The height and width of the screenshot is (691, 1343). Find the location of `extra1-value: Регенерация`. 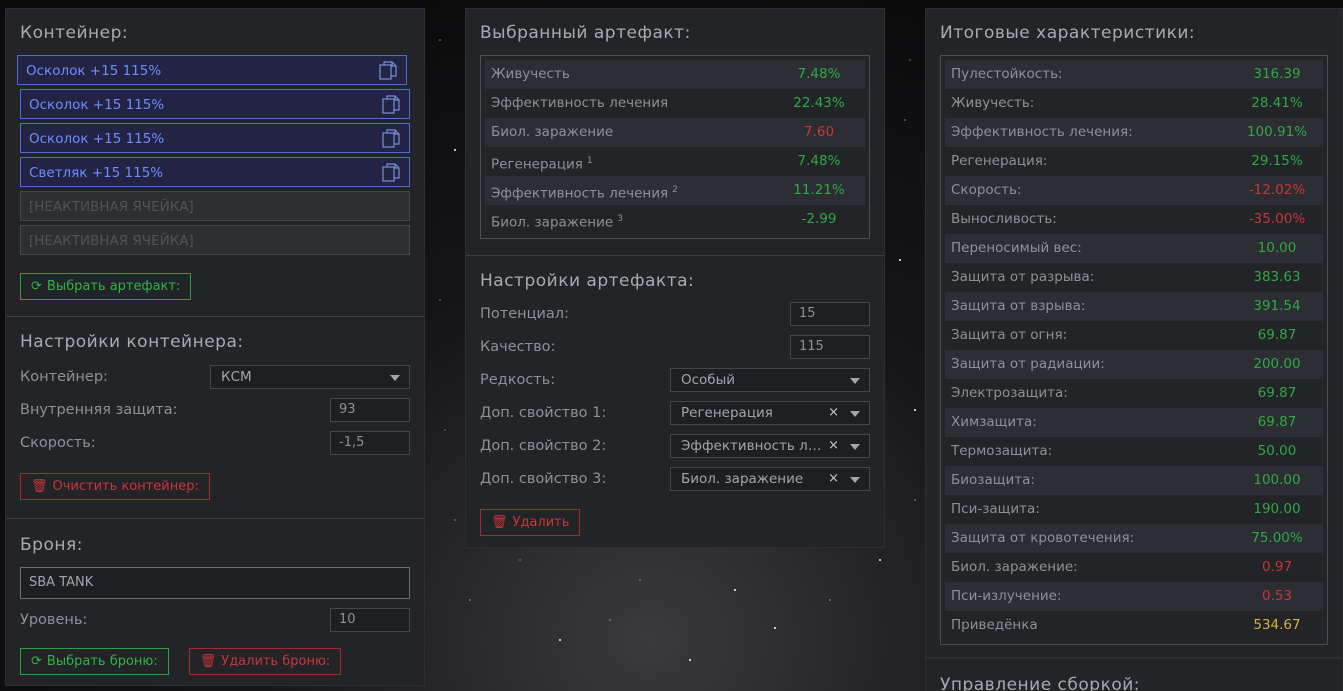

extra1-value: Регенерация is located at coordinates (727, 412).